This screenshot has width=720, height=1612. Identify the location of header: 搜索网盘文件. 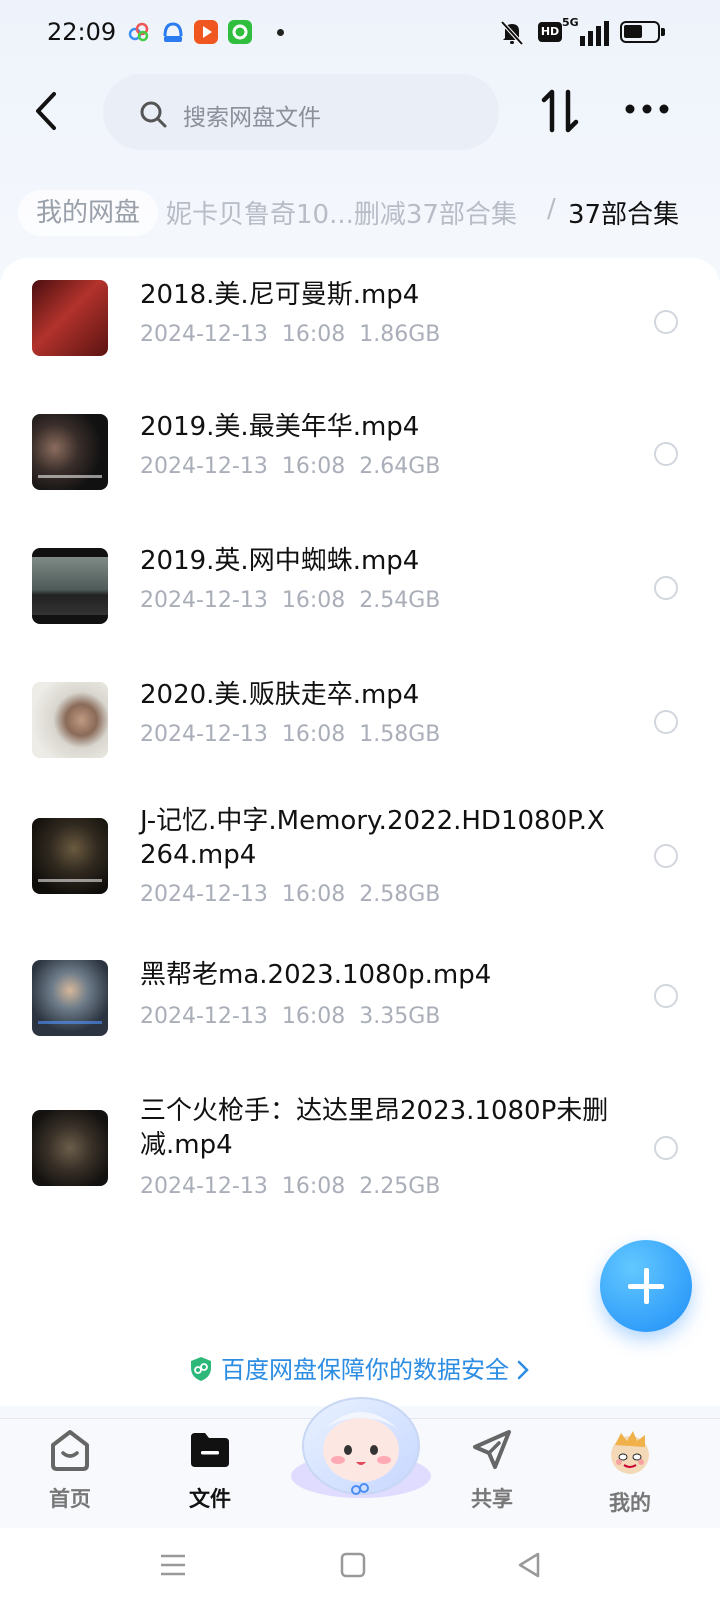
(360, 114).